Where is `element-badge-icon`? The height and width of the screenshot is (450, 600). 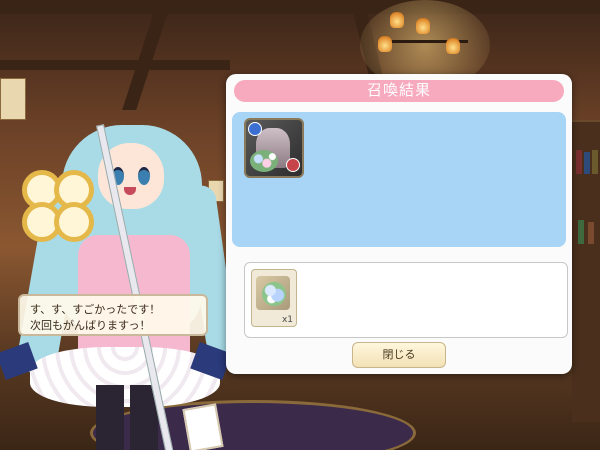
element-badge-icon is located at coordinates (255, 129).